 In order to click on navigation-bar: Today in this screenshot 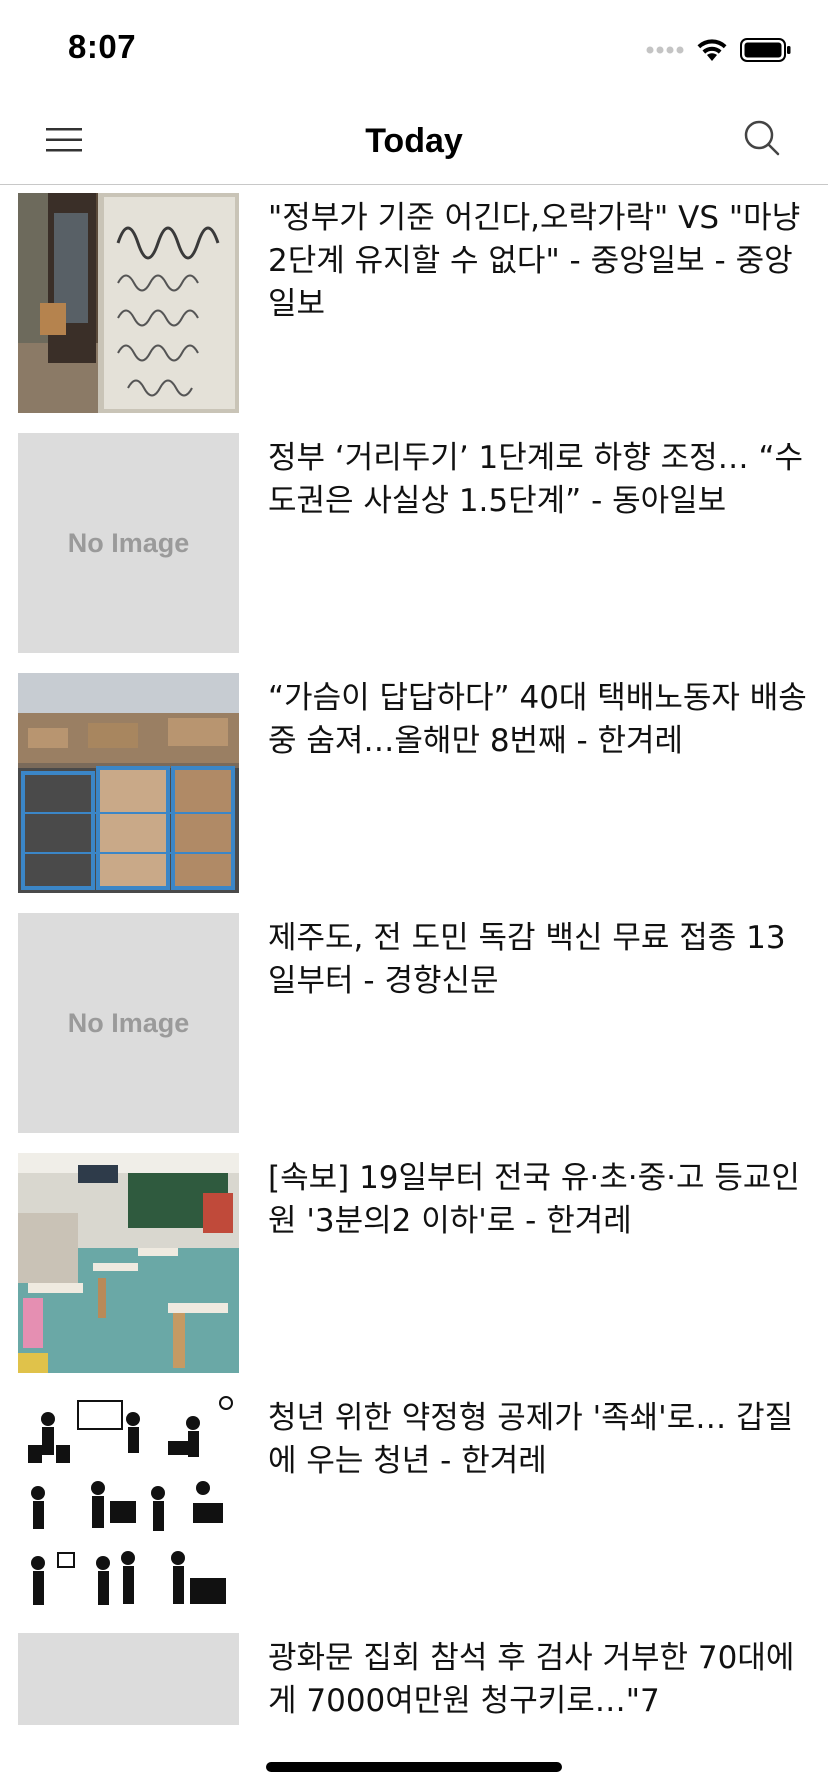, I will do `click(414, 140)`.